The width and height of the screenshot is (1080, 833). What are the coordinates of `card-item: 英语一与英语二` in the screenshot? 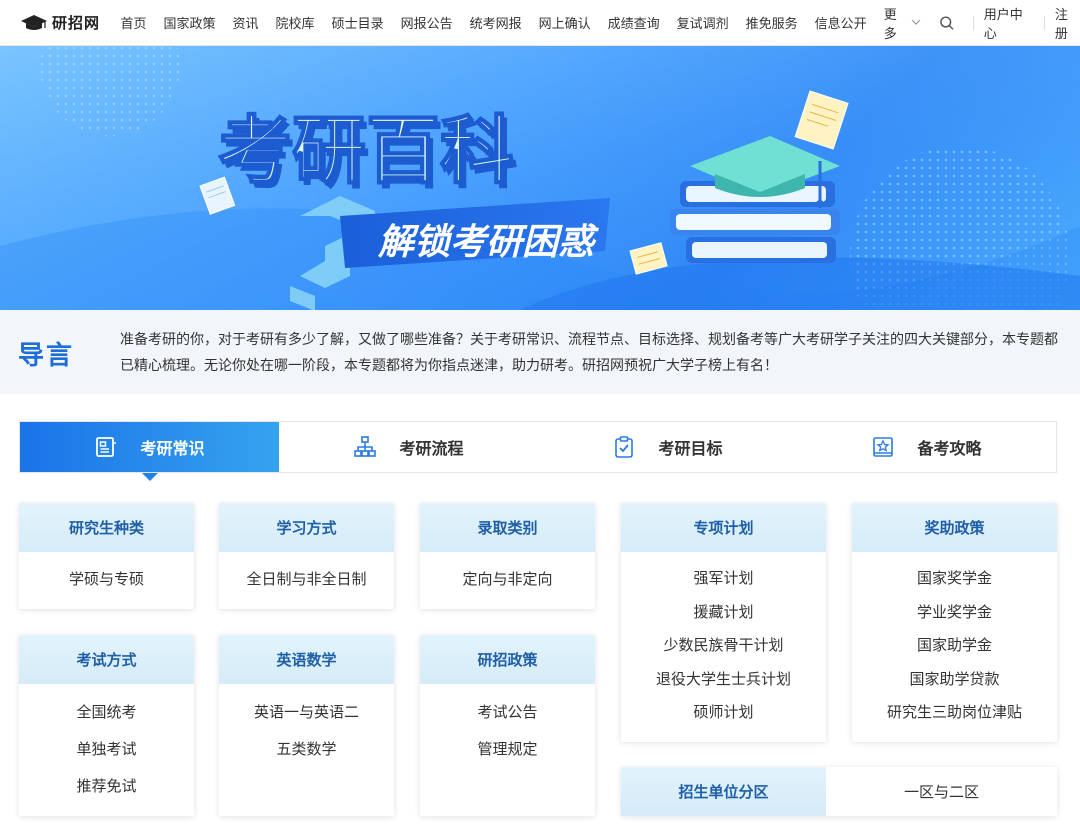 It's located at (306, 712).